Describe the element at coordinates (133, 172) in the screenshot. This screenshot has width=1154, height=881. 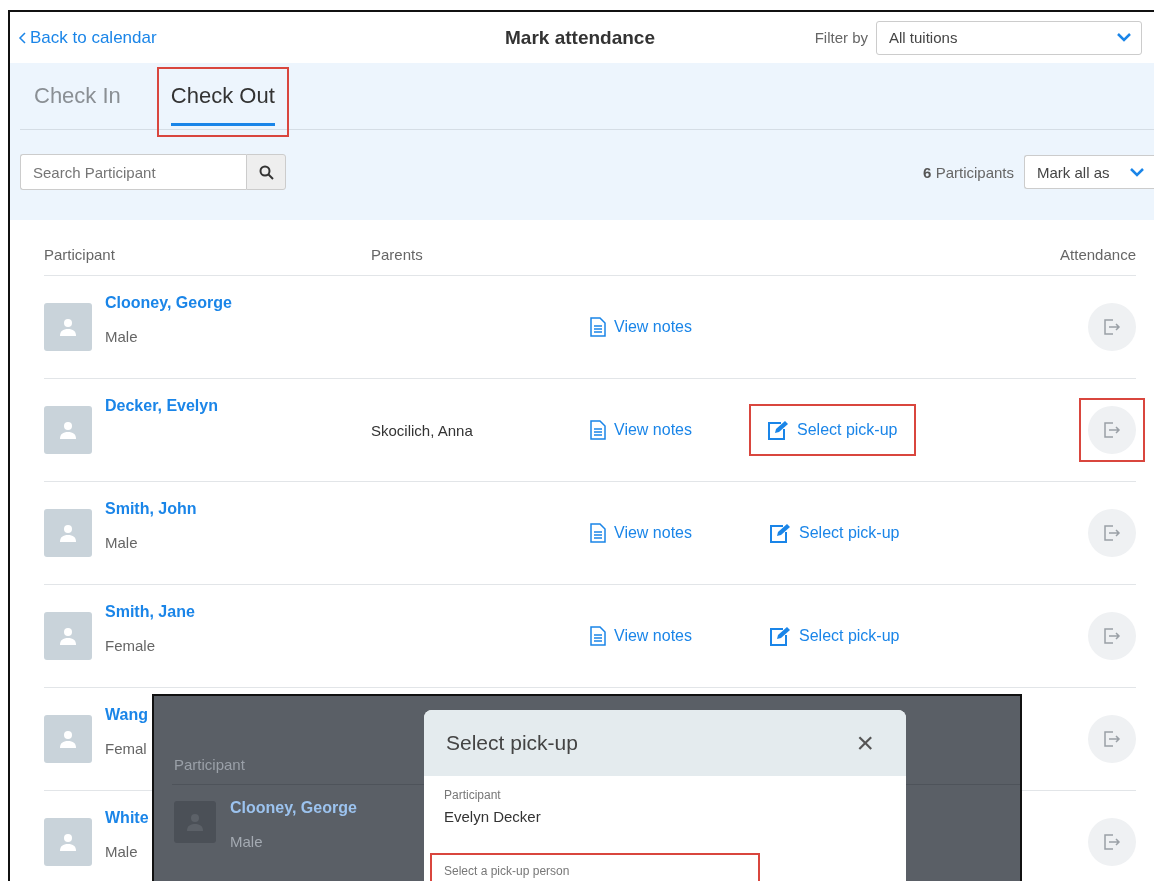
I see `search-field: Search Participant` at that location.